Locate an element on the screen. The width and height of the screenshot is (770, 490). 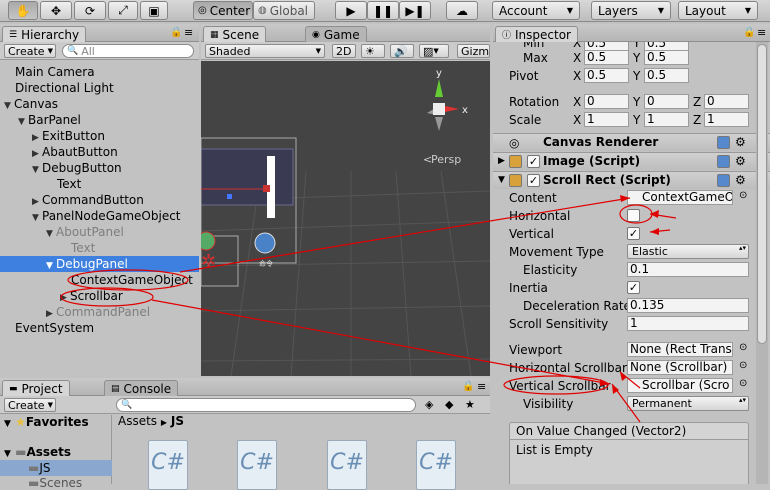
js-folder-item: ▬JS is located at coordinates (56, 468).